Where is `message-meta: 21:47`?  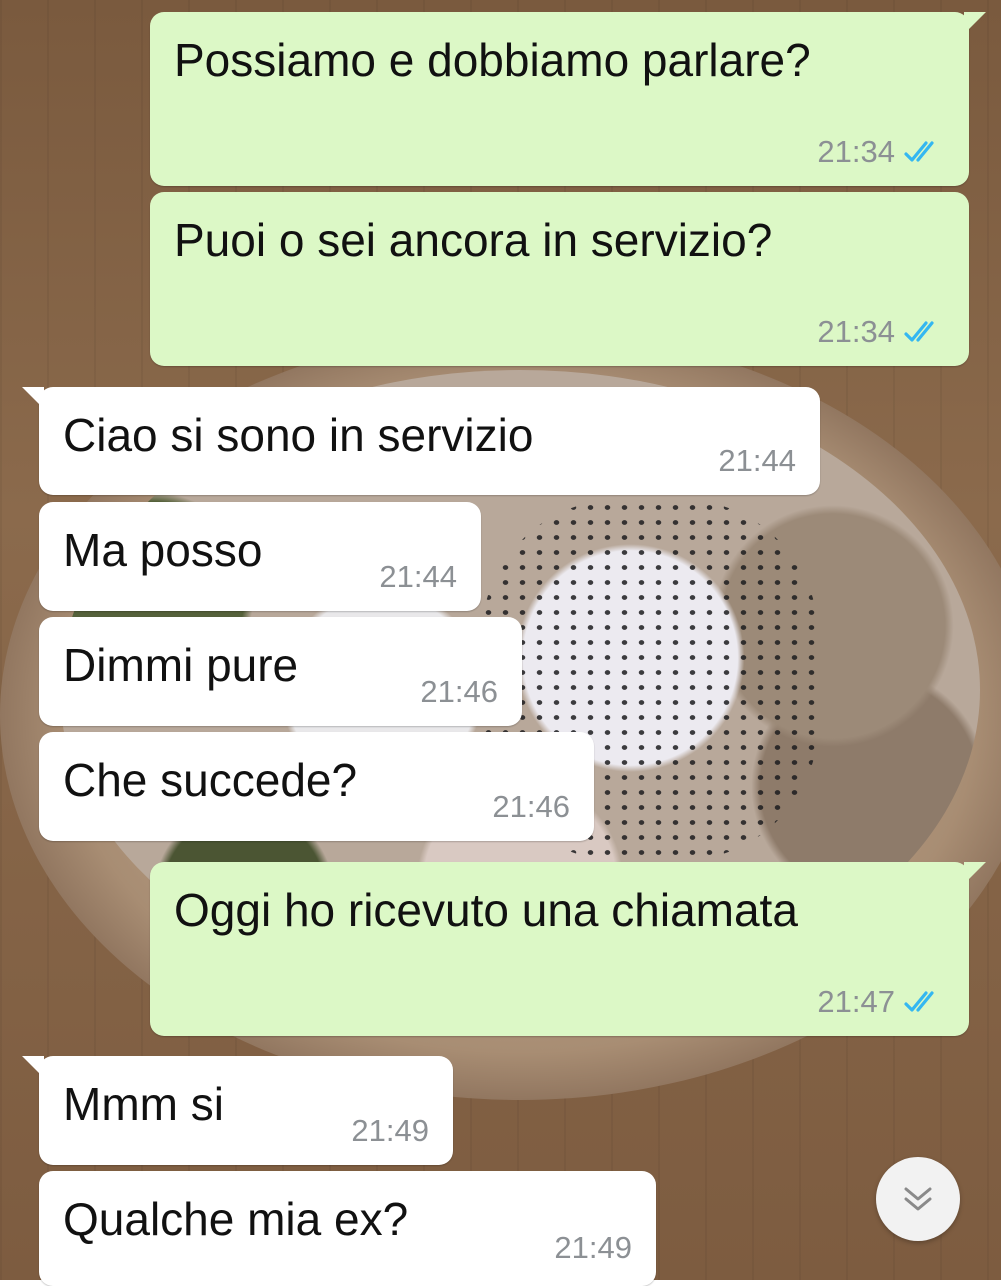
message-meta: 21:47 is located at coordinates (881, 1002).